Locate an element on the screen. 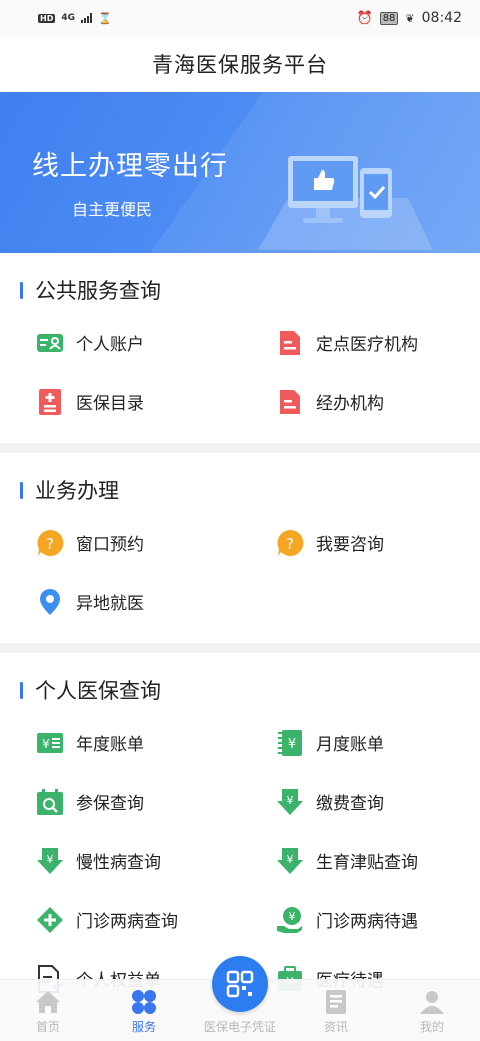  service-item-outpatient-query: 门诊两病查询 is located at coordinates (156, 919).